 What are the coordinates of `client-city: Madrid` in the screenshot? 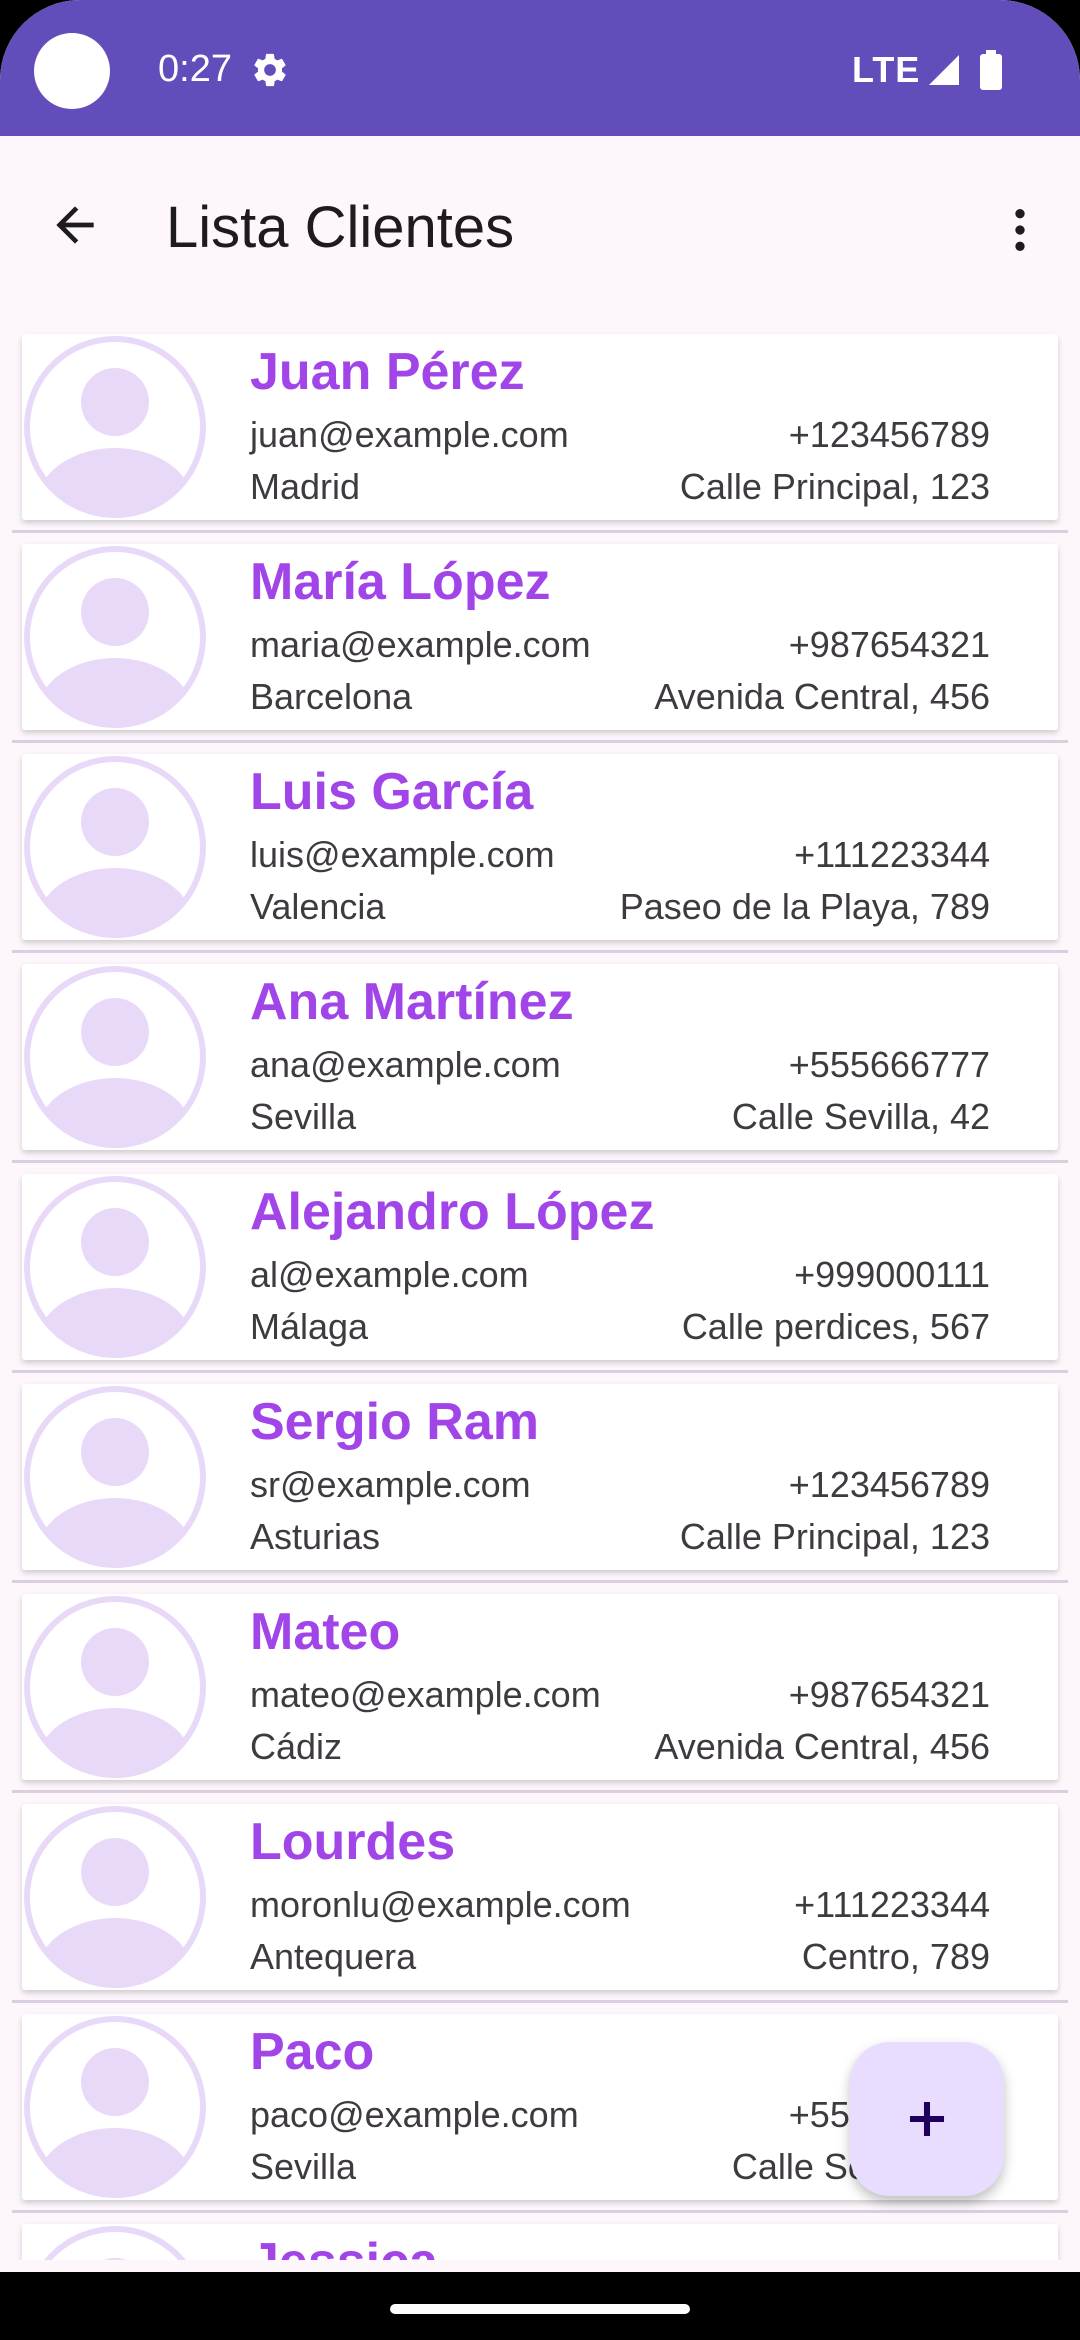 It's located at (305, 486).